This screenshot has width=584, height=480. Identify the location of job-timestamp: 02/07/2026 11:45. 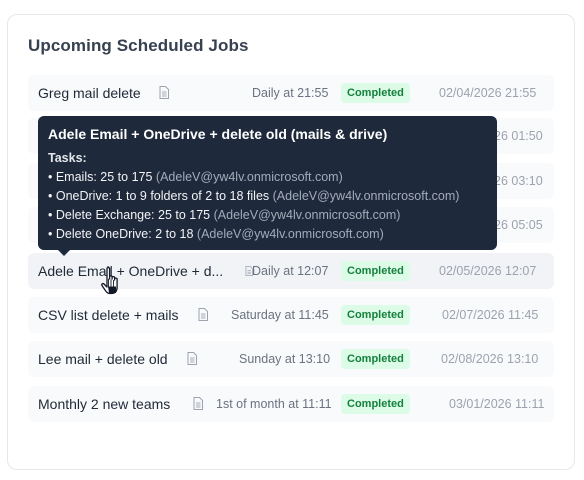
(490, 315).